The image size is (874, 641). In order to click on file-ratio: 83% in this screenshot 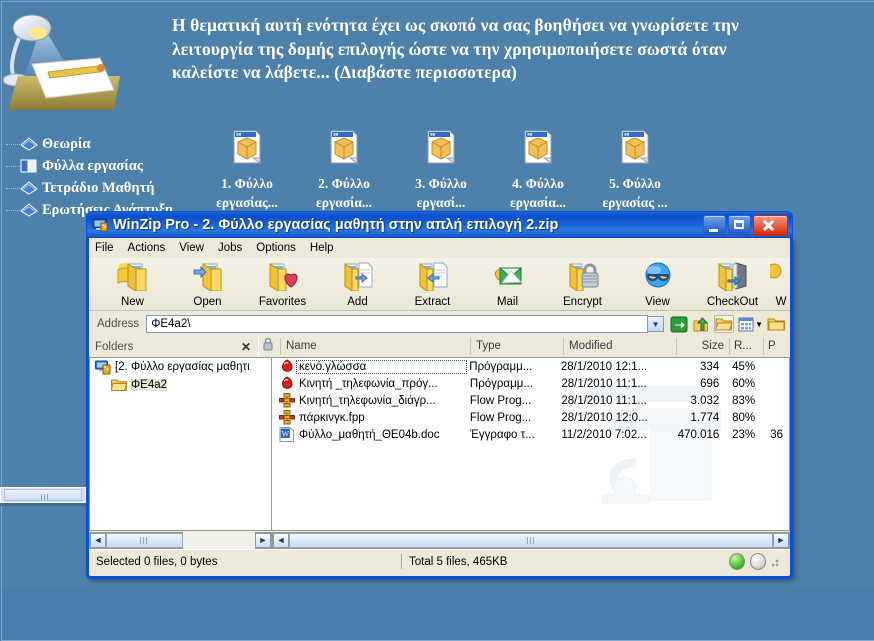, I will do `click(744, 400)`.